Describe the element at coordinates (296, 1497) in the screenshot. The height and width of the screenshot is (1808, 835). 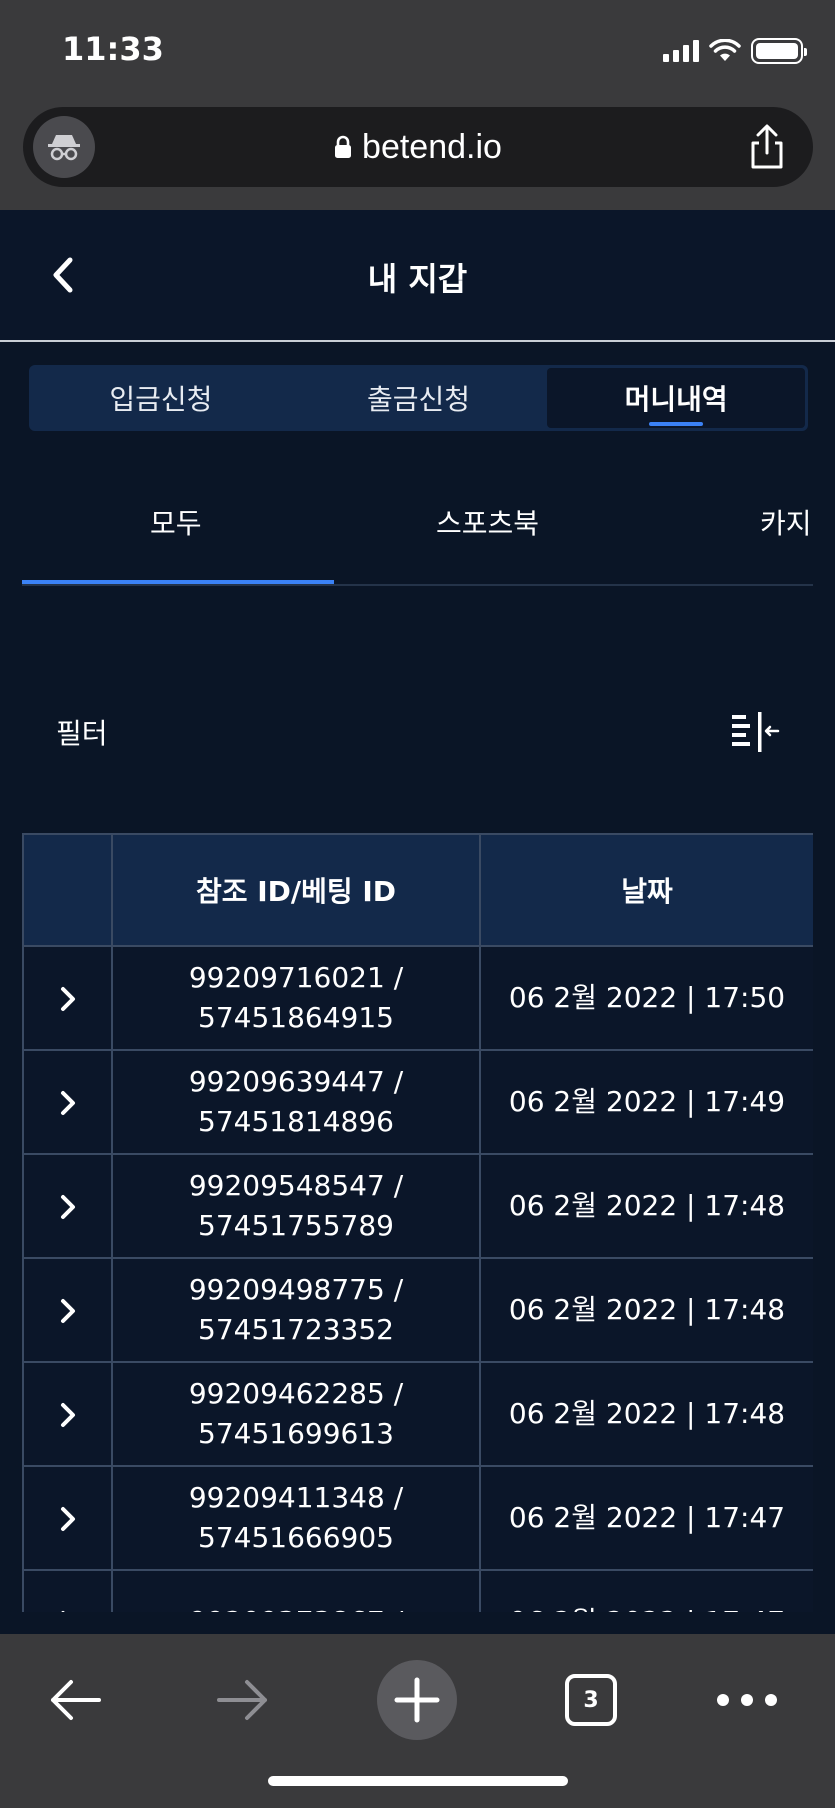
I see `ref-id: 99209411348 /` at that location.